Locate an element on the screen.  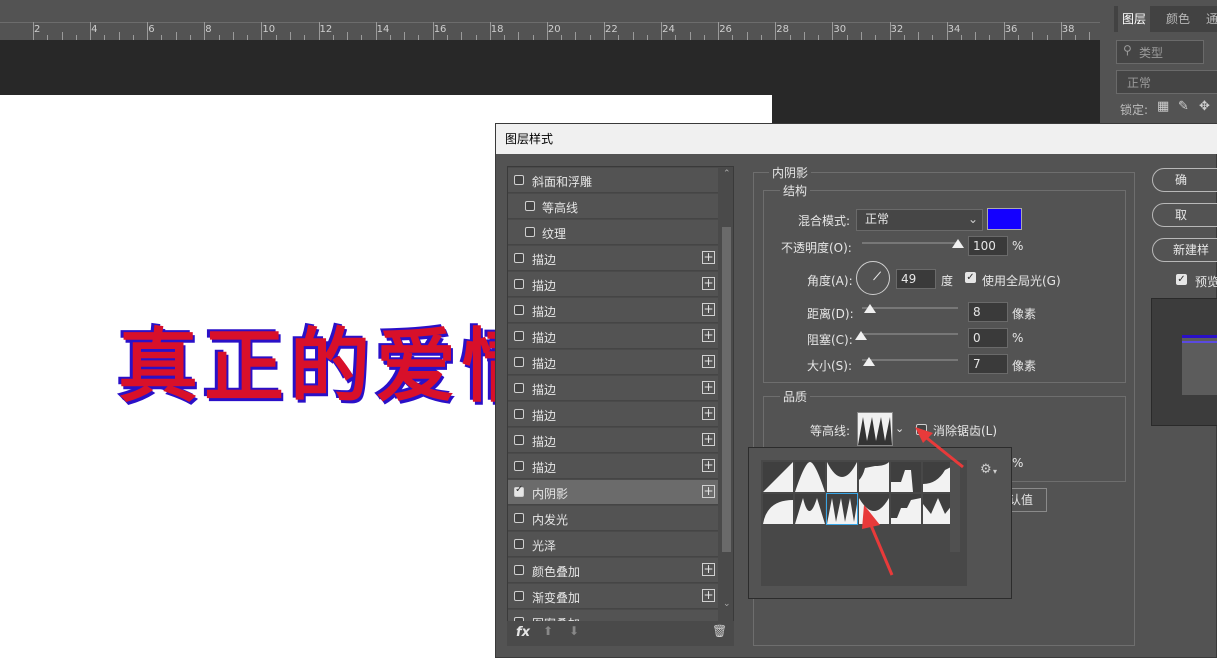
style-item: 等高线 is located at coordinates (613, 206).